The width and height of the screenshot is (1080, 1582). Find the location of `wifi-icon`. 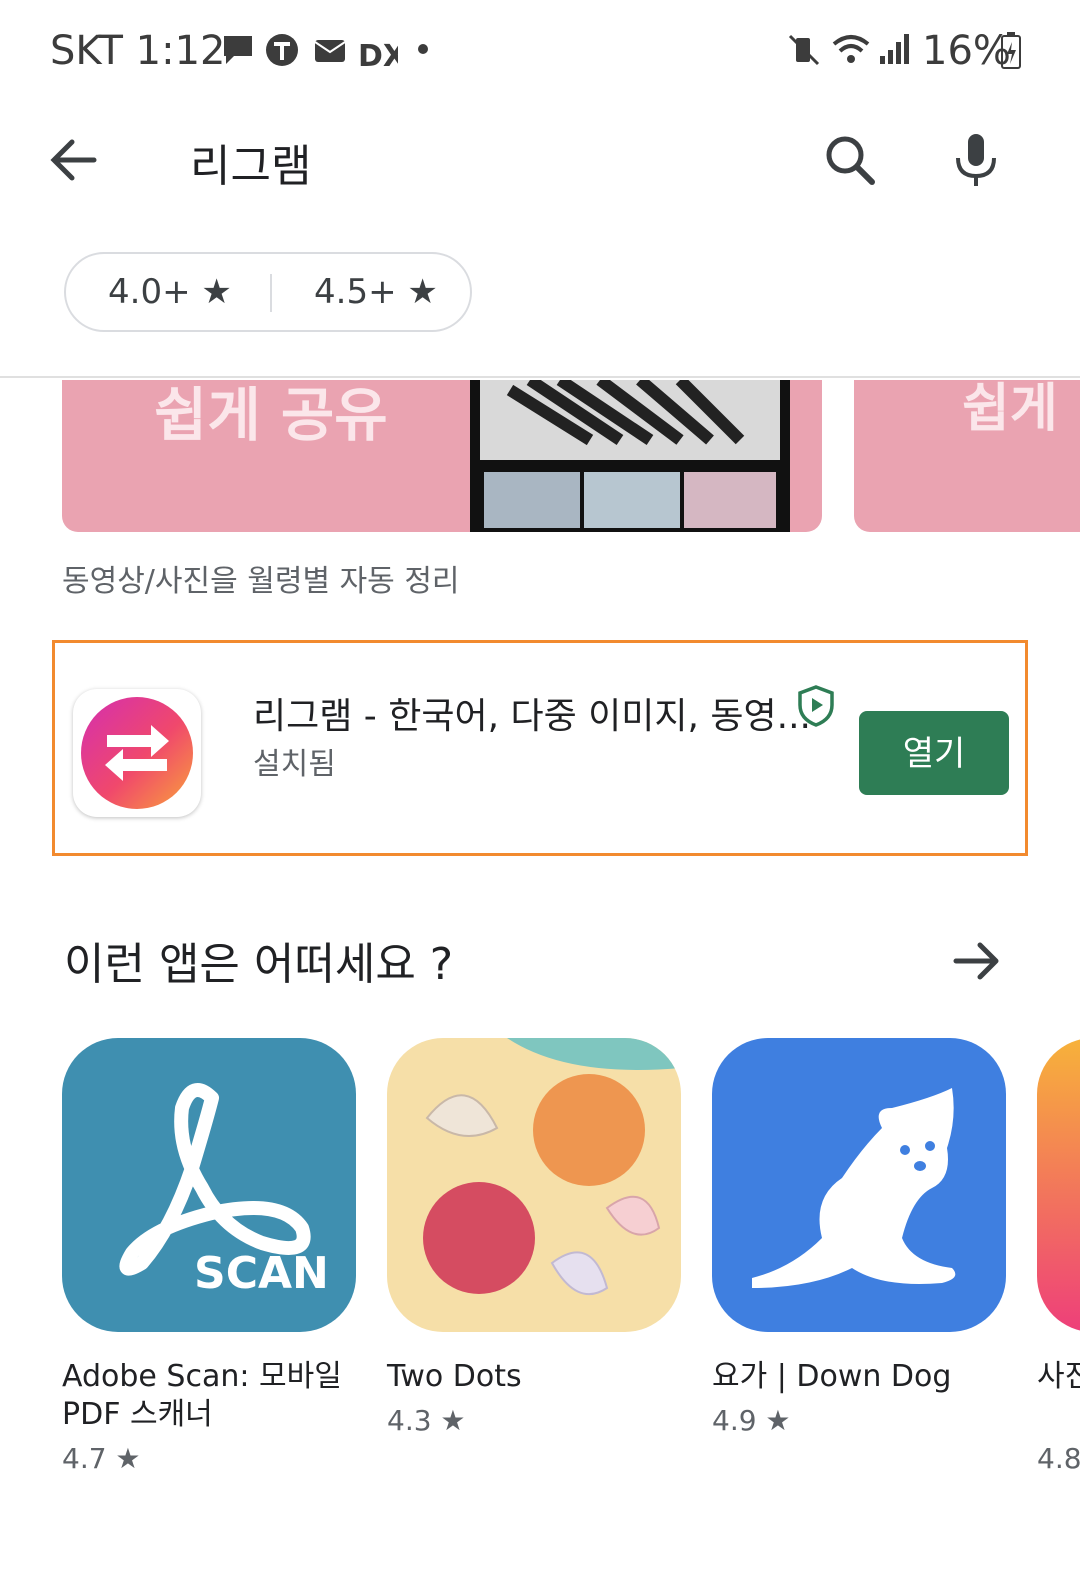

wifi-icon is located at coordinates (851, 49).